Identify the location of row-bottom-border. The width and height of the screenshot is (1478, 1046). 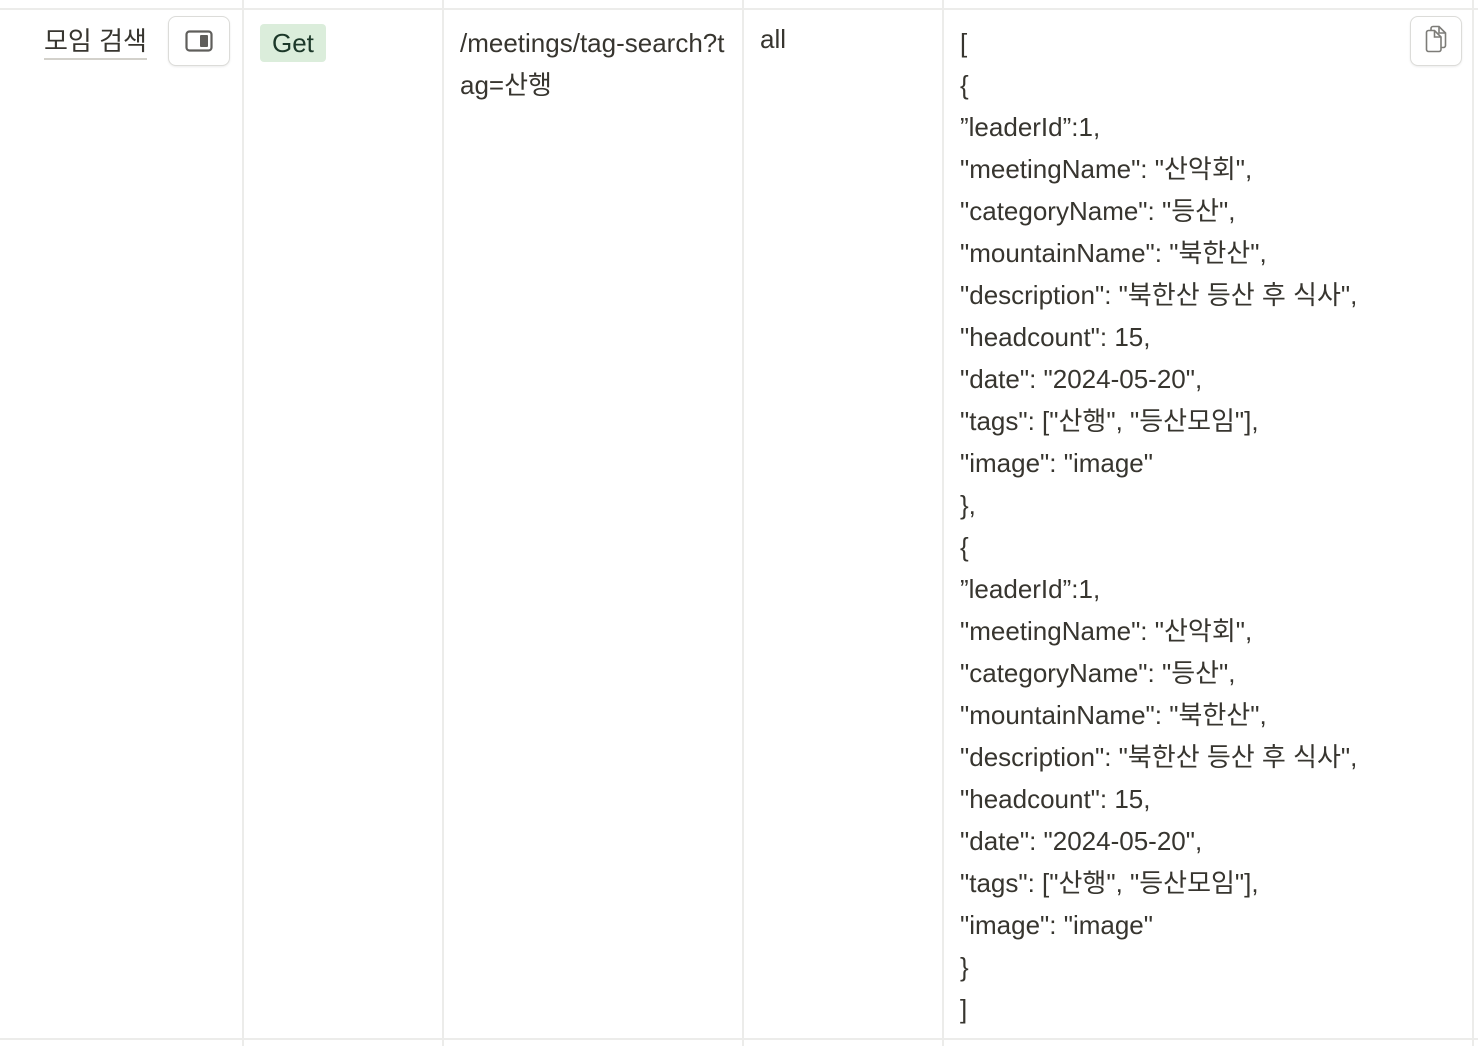
(739, 1039).